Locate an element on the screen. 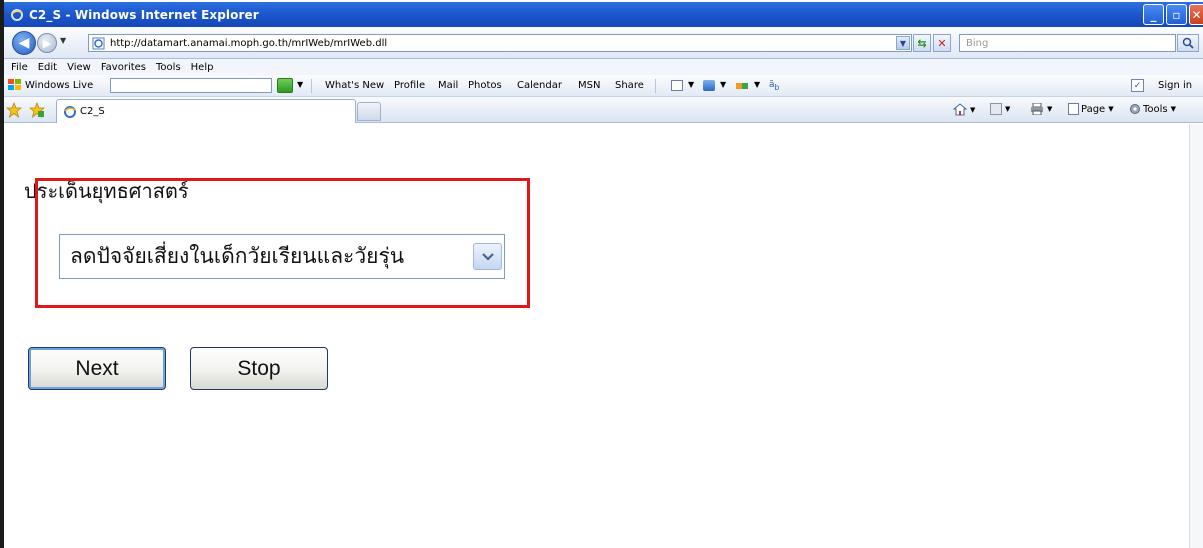  link-whats-new: What's New is located at coordinates (354, 85).